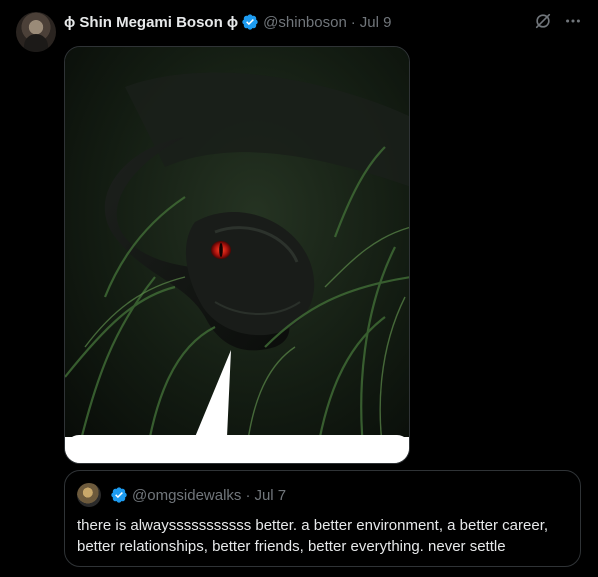  What do you see at coordinates (250, 22) in the screenshot?
I see `verified-badge-icon` at bounding box center [250, 22].